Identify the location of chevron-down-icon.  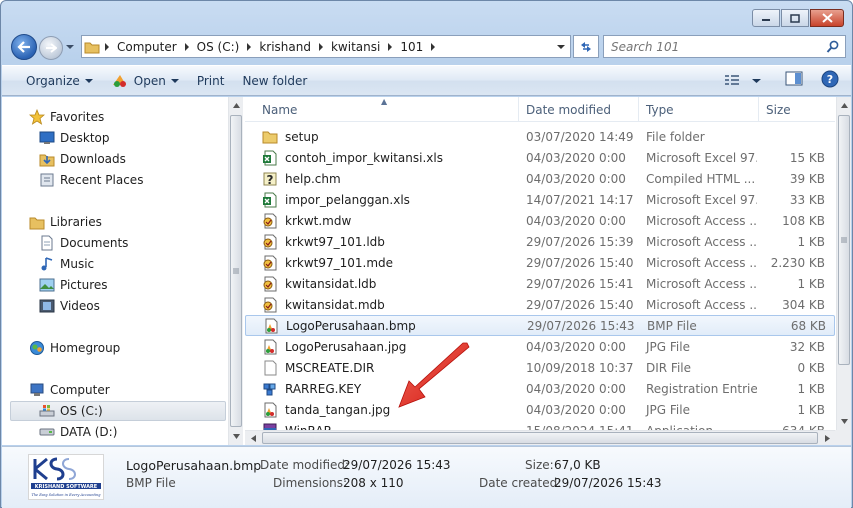
(88, 80).